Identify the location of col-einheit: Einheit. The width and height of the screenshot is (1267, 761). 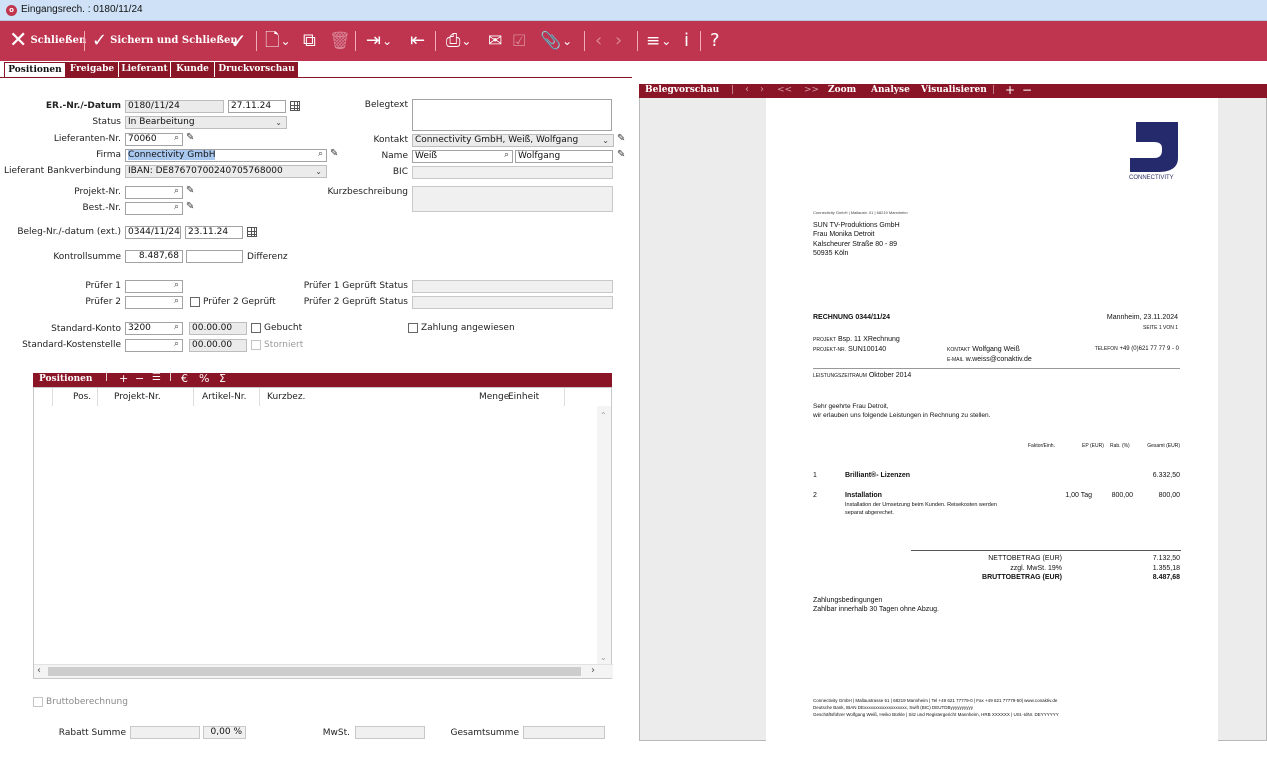
(523, 397).